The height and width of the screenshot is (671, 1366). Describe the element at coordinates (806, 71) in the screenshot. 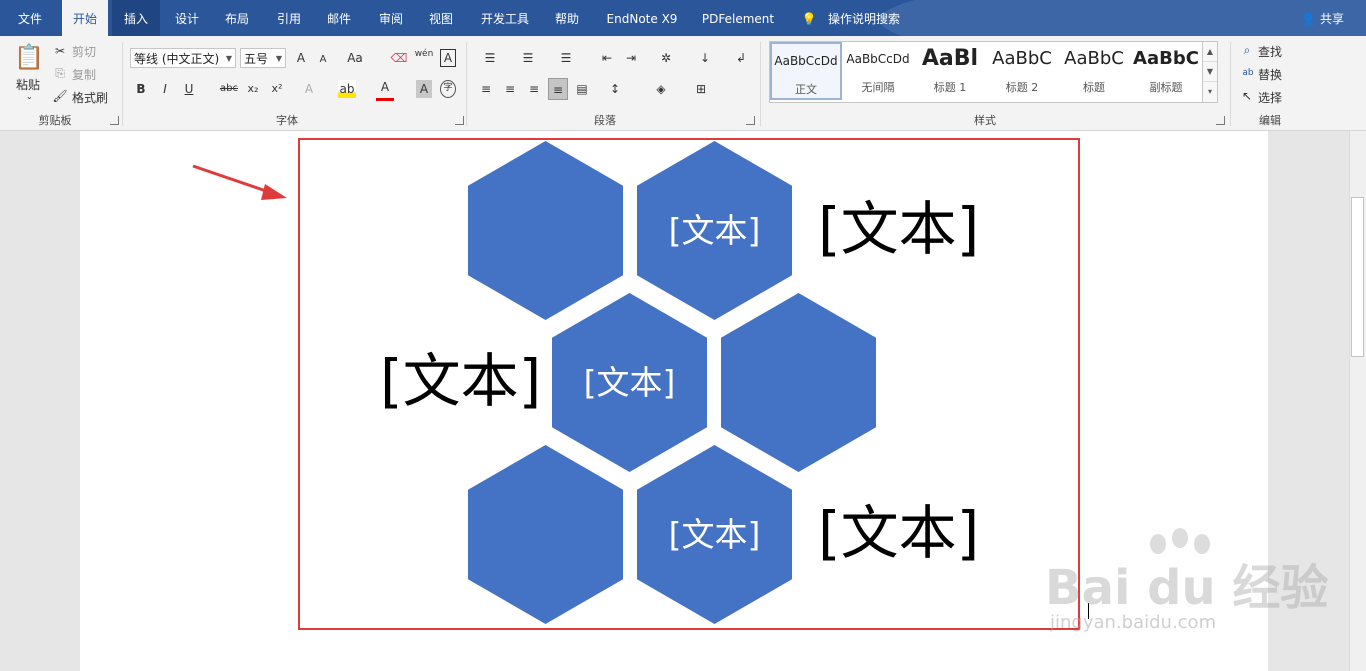

I see `style-normal: AaBbCcDd 正文` at that location.